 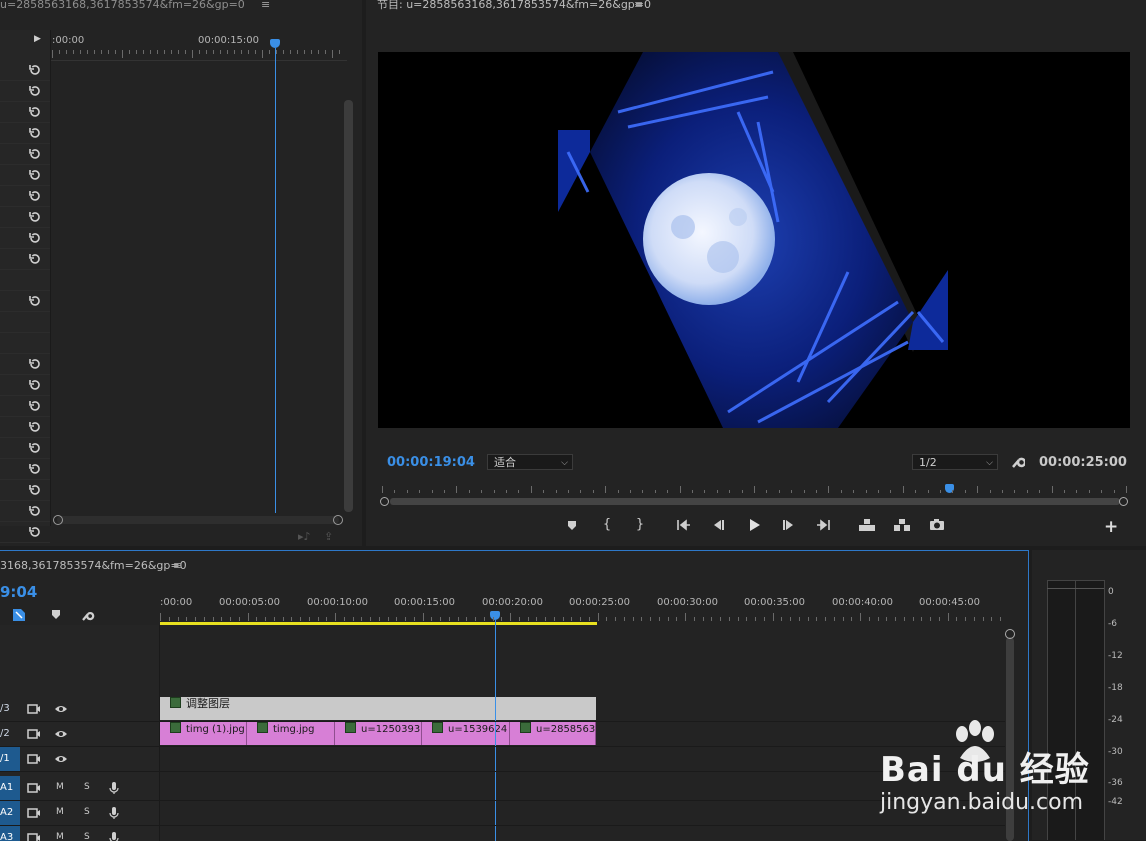 I want to click on track-header: /3, so click(x=79, y=709).